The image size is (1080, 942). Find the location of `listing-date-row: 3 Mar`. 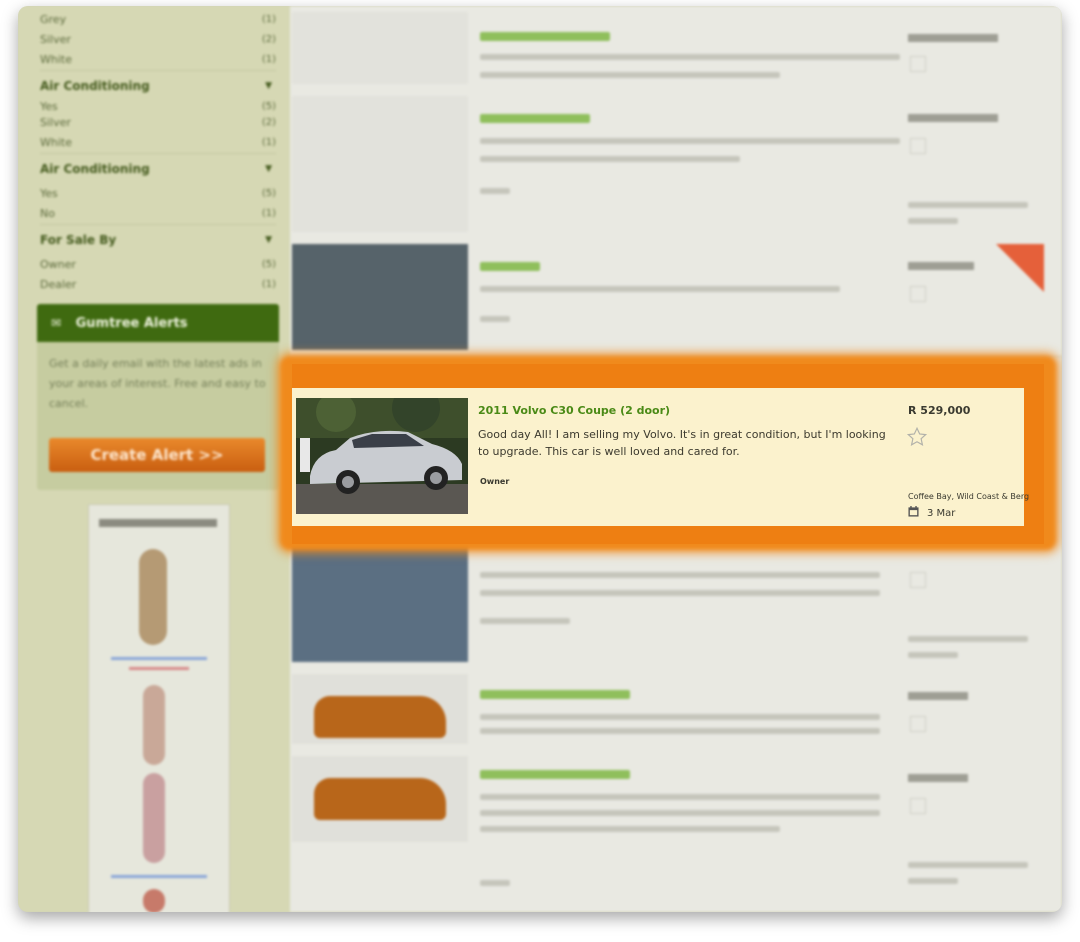

listing-date-row: 3 Mar is located at coordinates (931, 513).